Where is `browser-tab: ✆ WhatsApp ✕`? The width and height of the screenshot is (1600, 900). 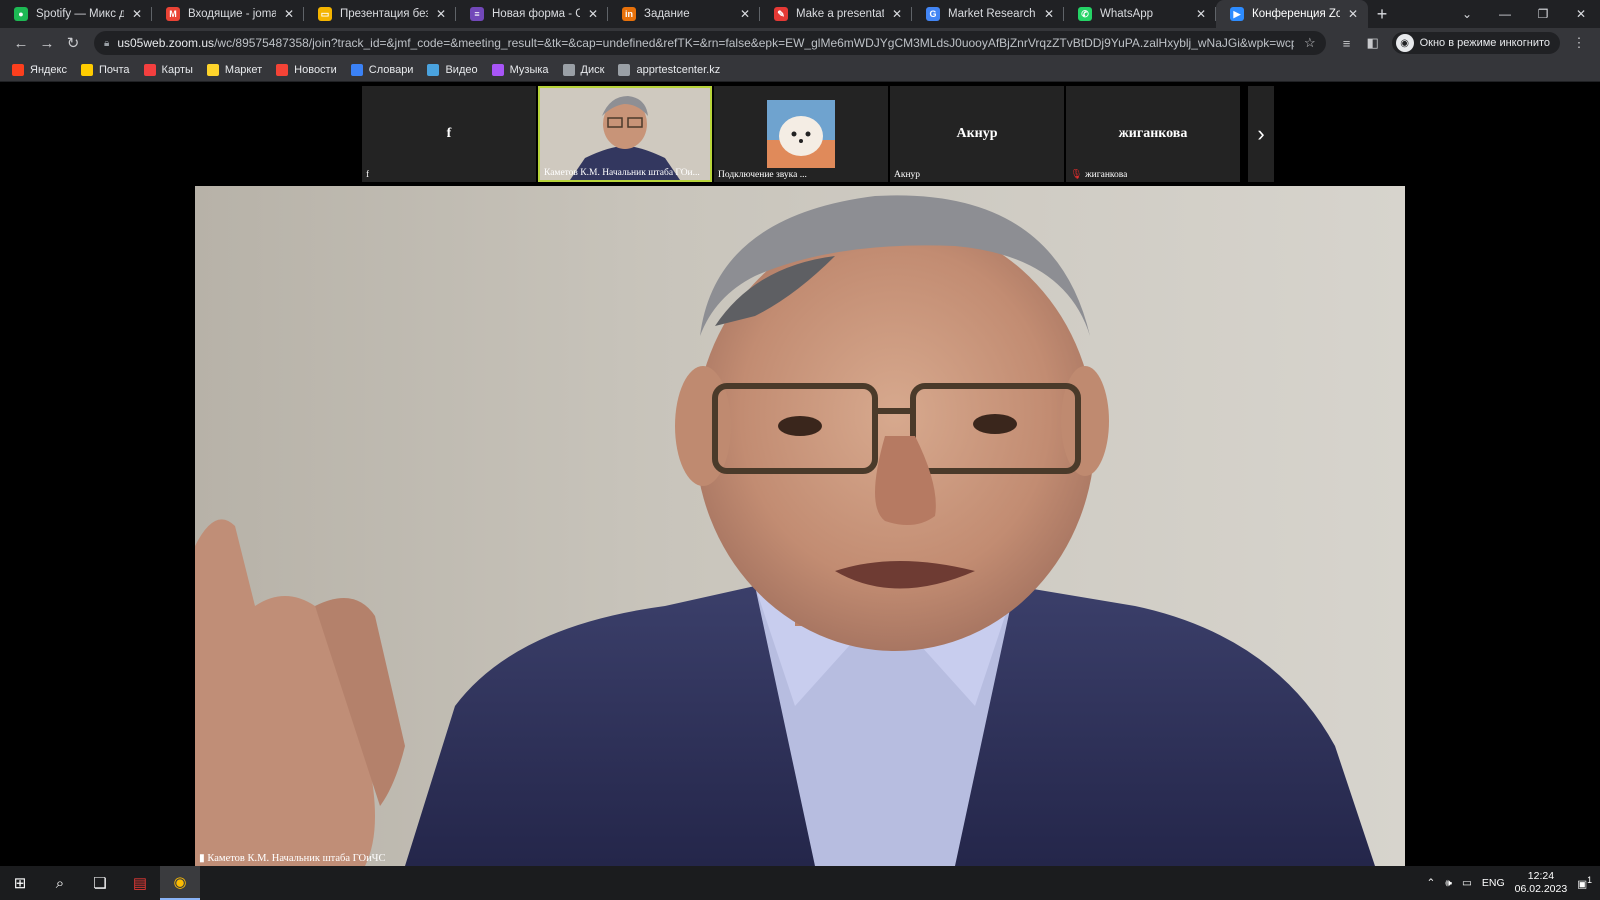
browser-tab: ✆ WhatsApp ✕ is located at coordinates (1140, 14).